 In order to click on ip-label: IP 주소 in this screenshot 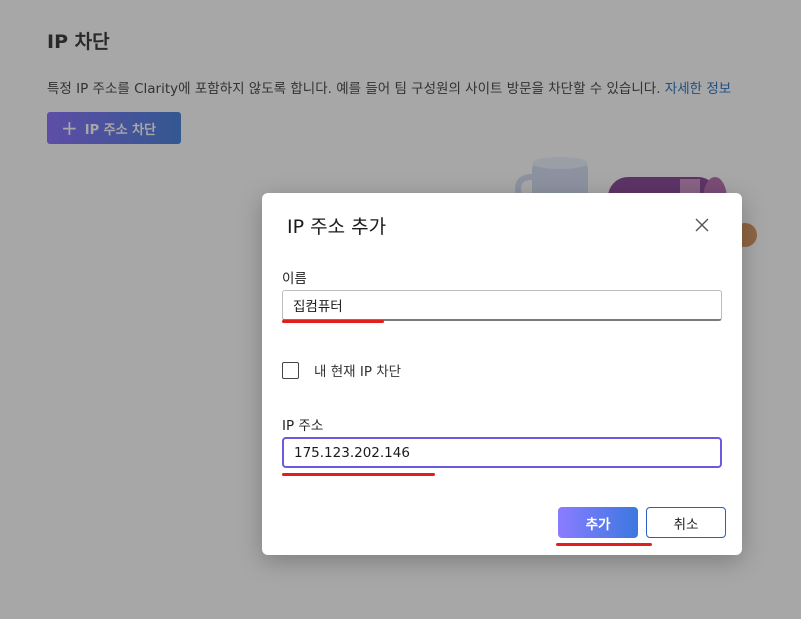, I will do `click(303, 426)`.